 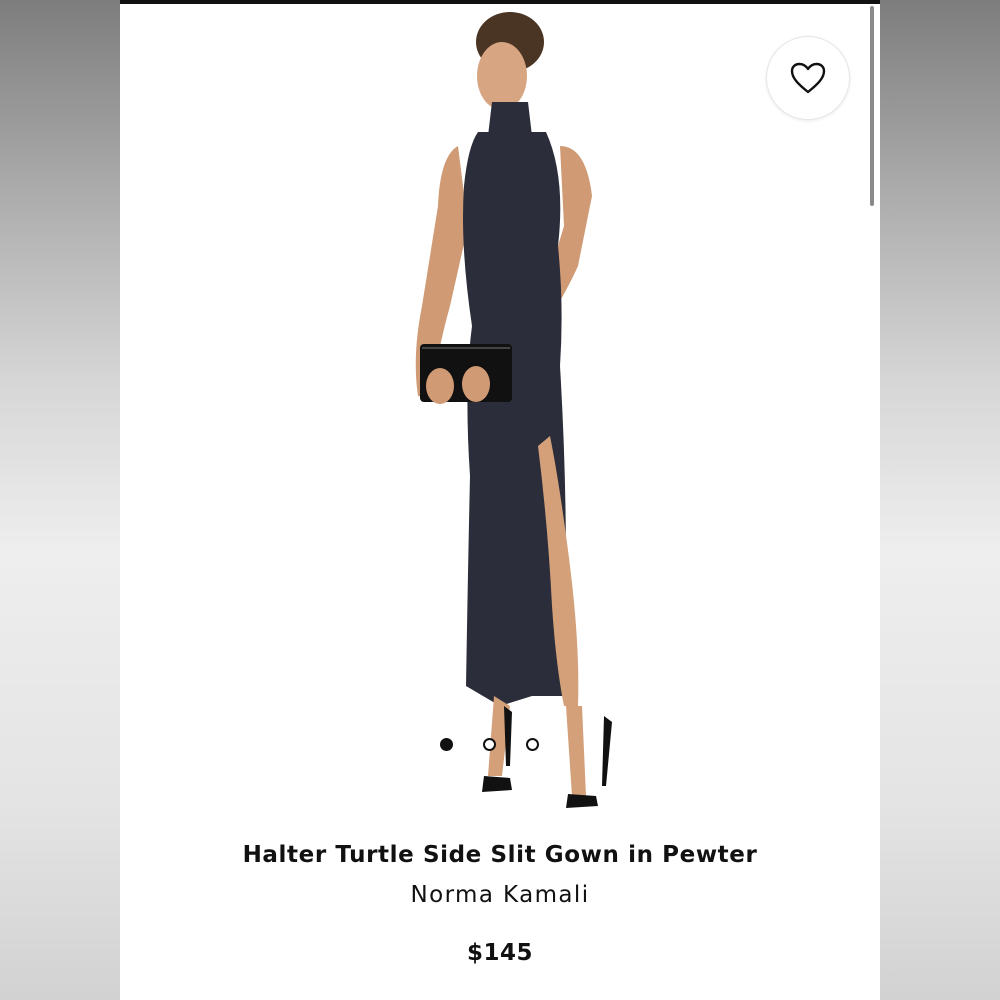 I want to click on product-title: Halter Turtle Side Slit Gown in Pewter, so click(x=500, y=855).